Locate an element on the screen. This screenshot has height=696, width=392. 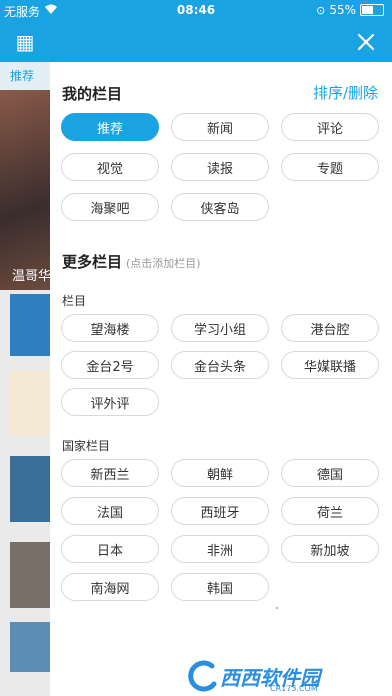
battery-indicator: ⊙ 55% is located at coordinates (350, 10).